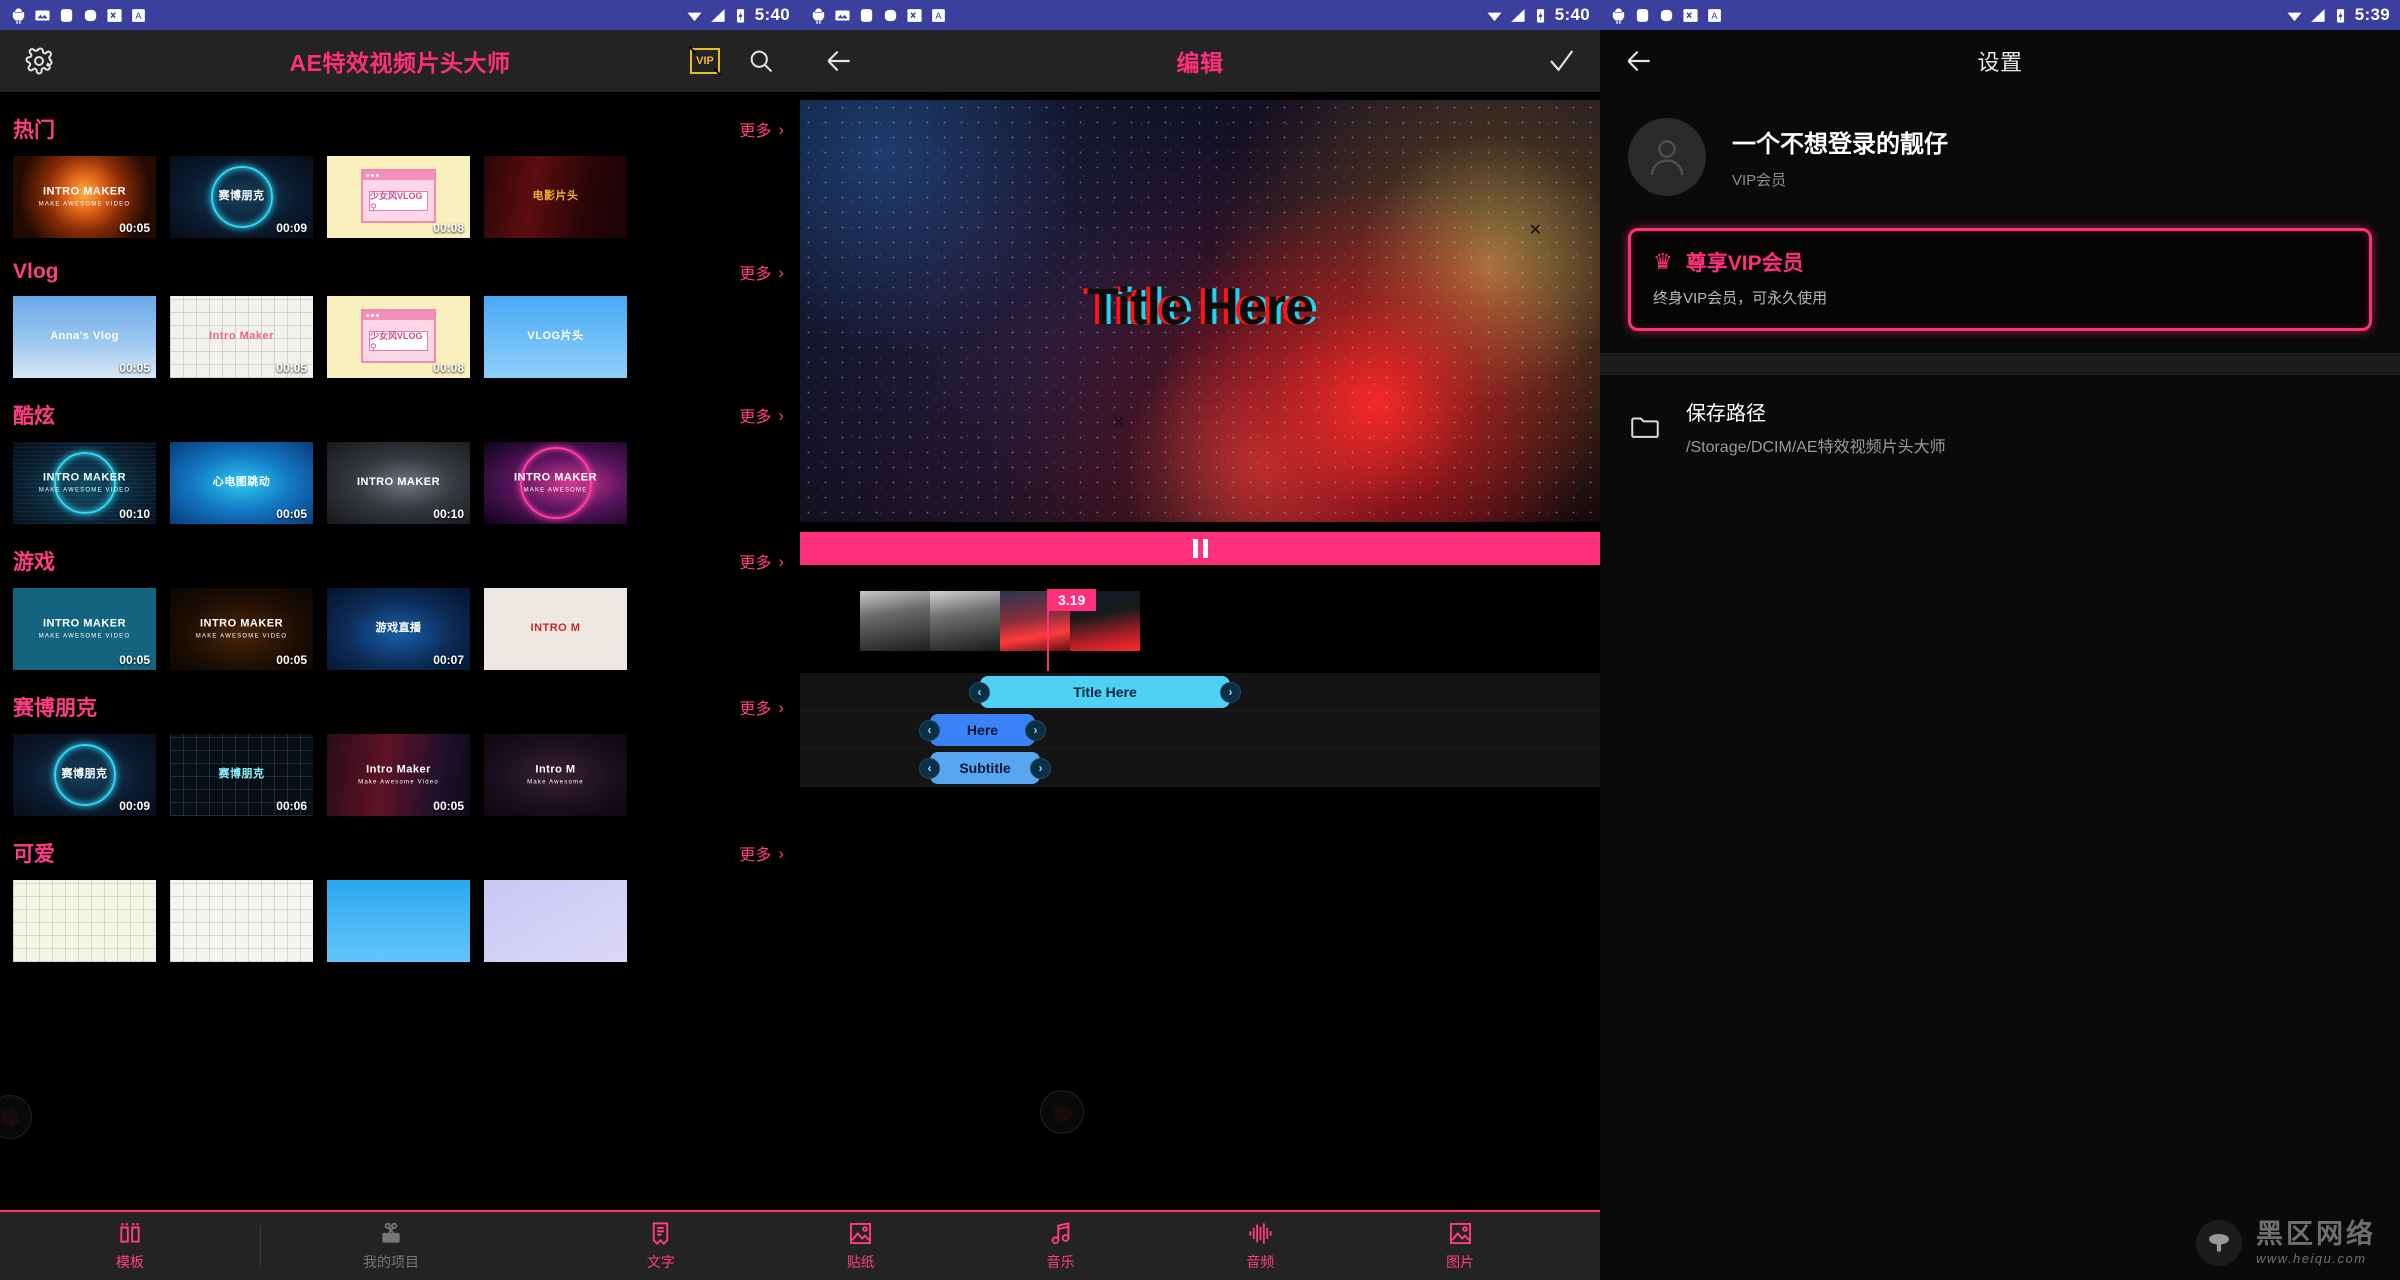 The image size is (2400, 1280). Describe the element at coordinates (2372, 14) in the screenshot. I see `status-time: 5:39` at that location.